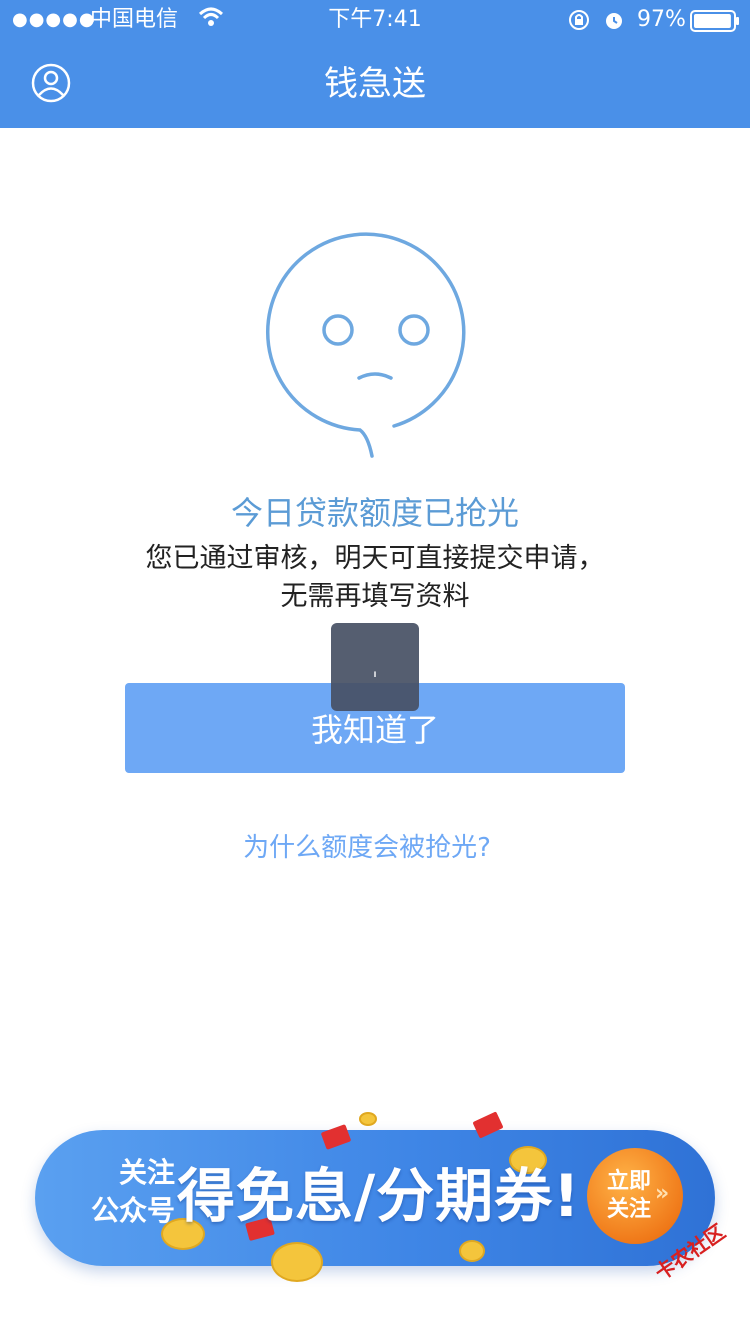  I want to click on battery-icon, so click(715, 24).